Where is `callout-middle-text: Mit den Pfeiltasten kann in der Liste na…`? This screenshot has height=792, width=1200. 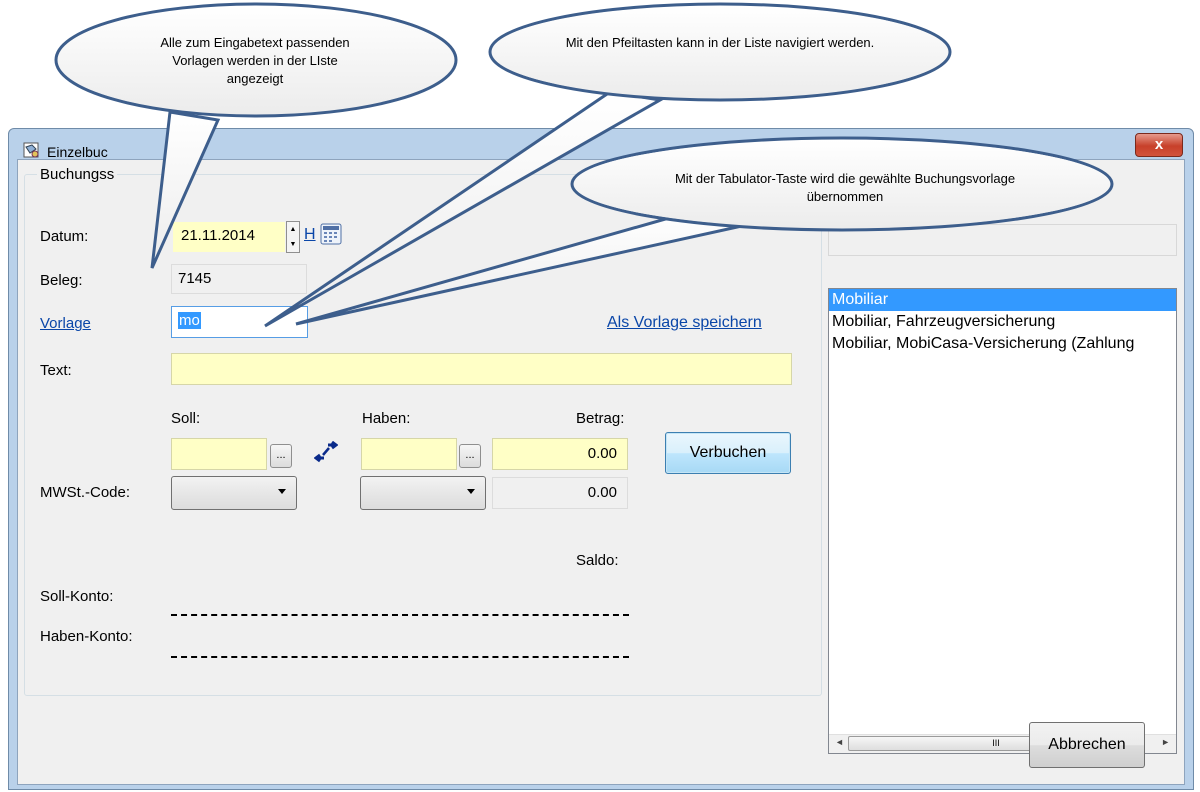 callout-middle-text: Mit den Pfeiltasten kann in der Liste na… is located at coordinates (720, 42).